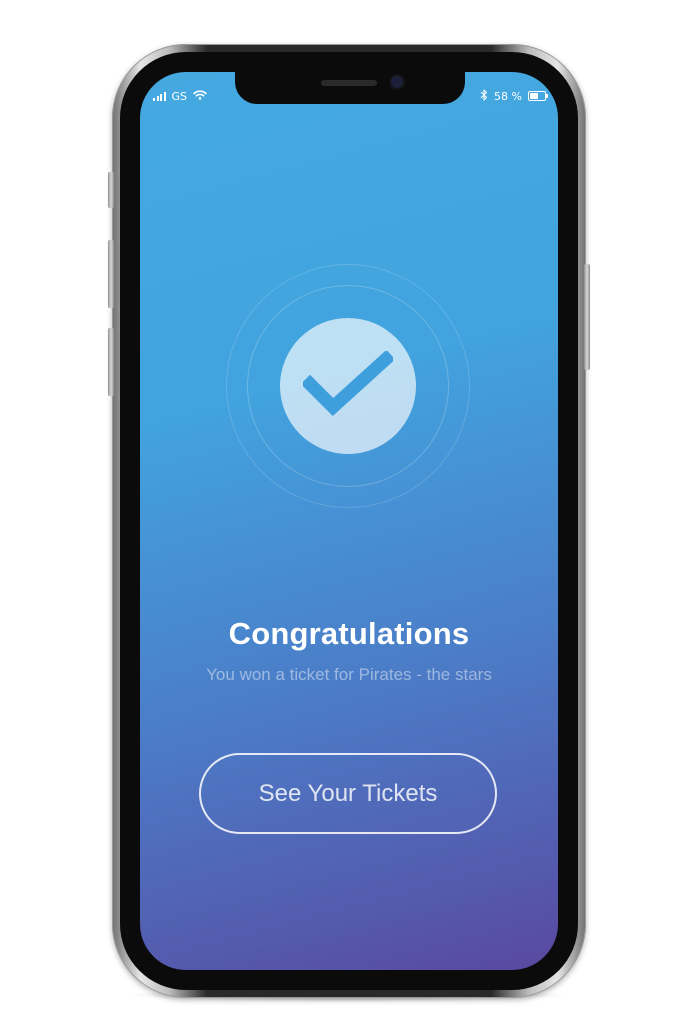 This screenshot has height=1020, width=700. I want to click on battery-icon, so click(538, 96).